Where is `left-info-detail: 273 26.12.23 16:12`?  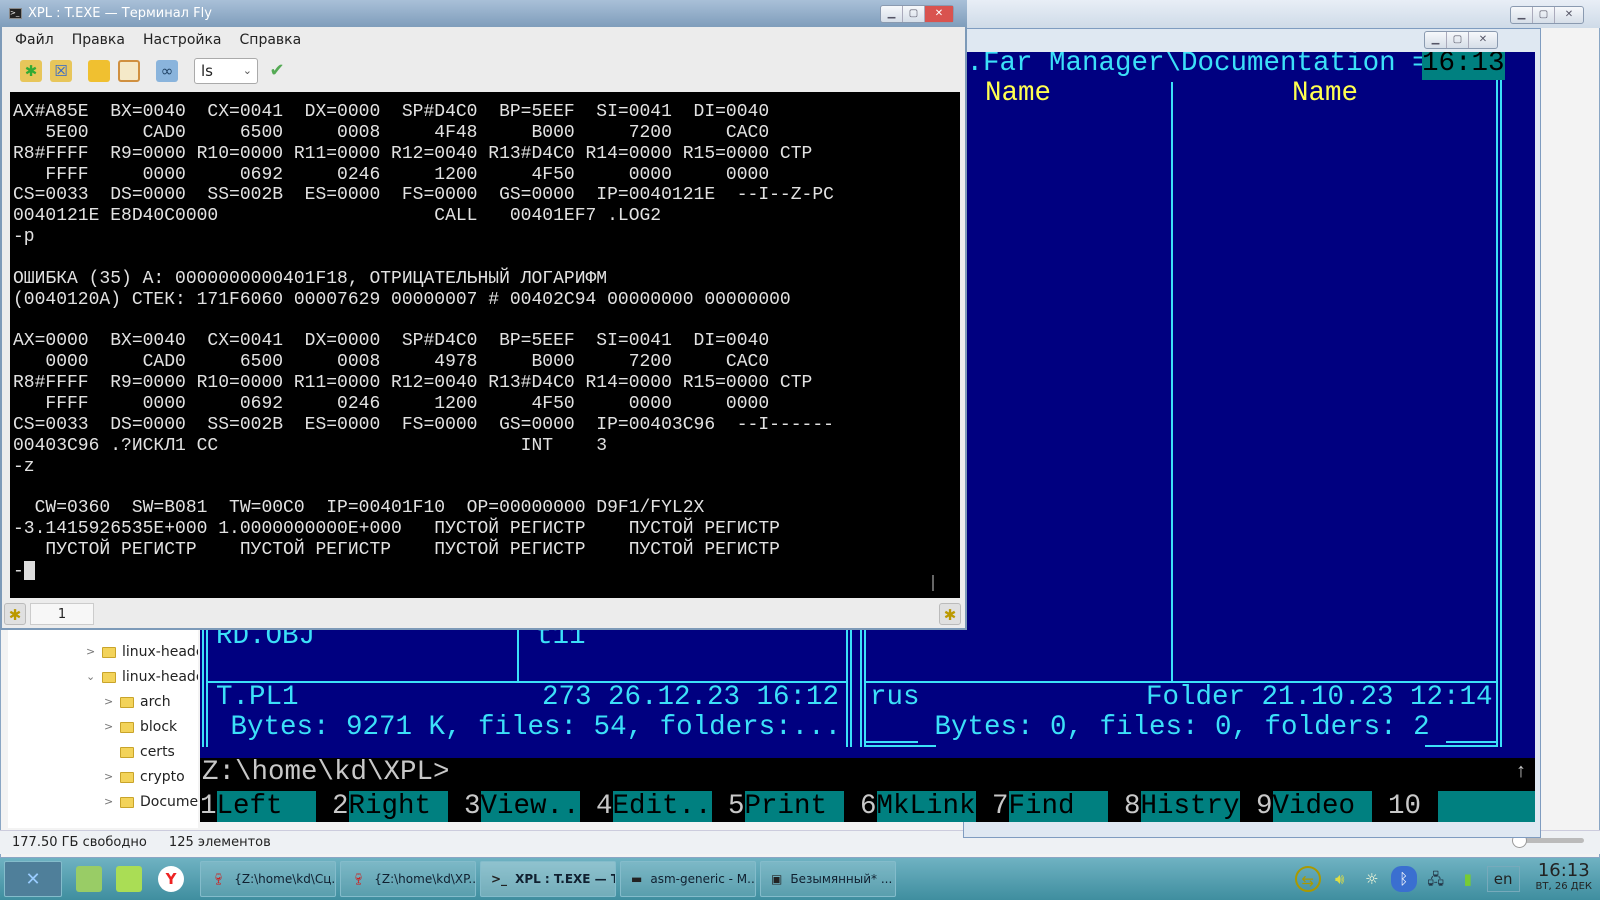
left-info-detail: 273 26.12.23 16:12 is located at coordinates (691, 697).